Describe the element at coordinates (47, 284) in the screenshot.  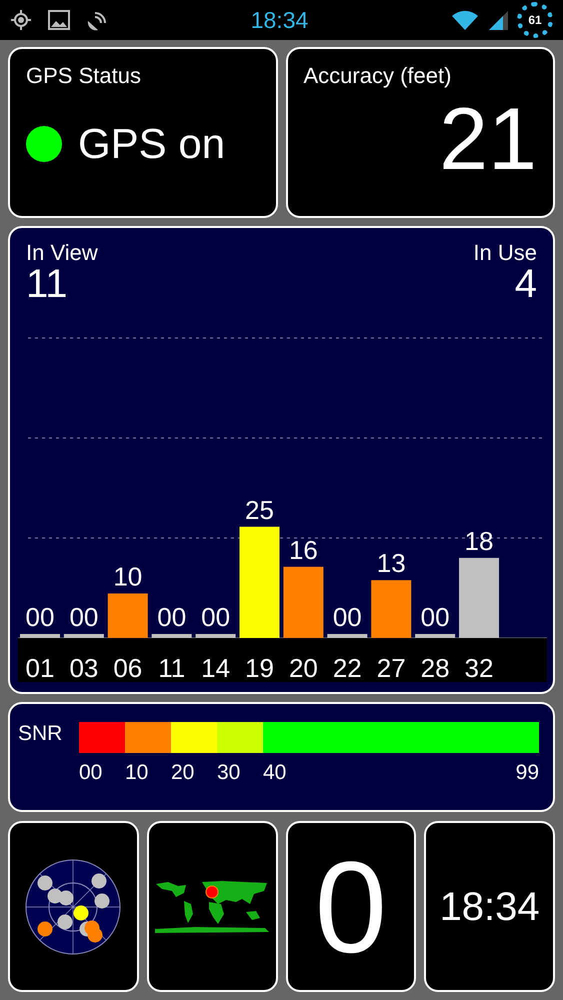
I see `in-view-count: 11` at that location.